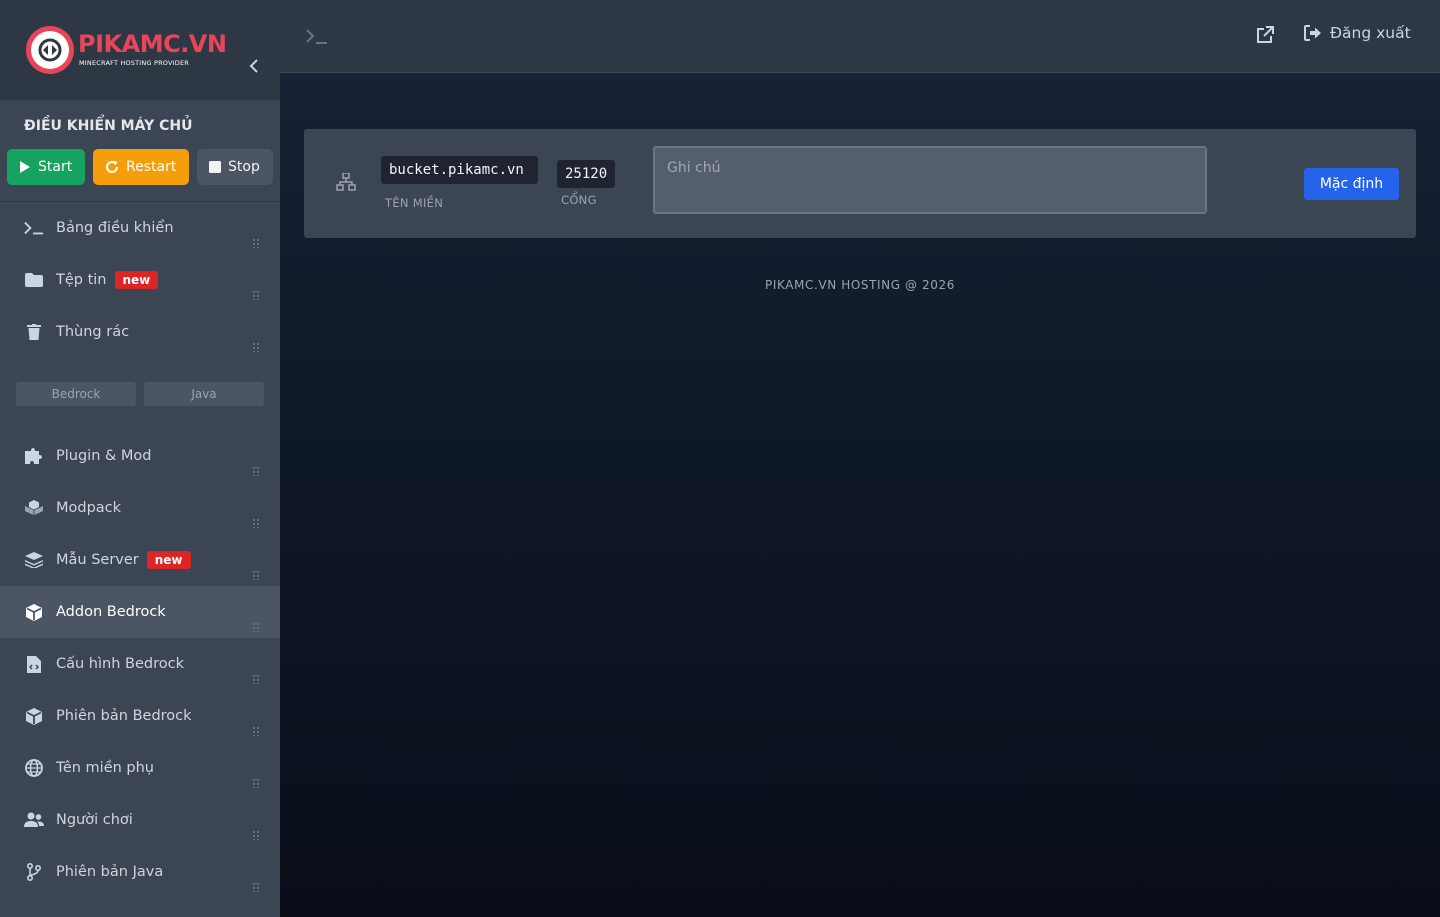  What do you see at coordinates (586, 174) in the screenshot?
I see `port-value: 25120` at bounding box center [586, 174].